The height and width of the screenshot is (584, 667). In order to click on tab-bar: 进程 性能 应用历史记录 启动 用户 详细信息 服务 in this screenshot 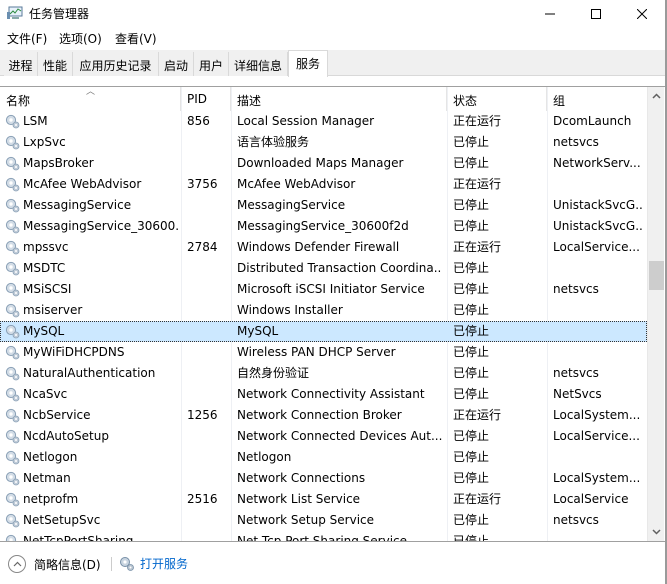, I will do `click(333, 63)`.